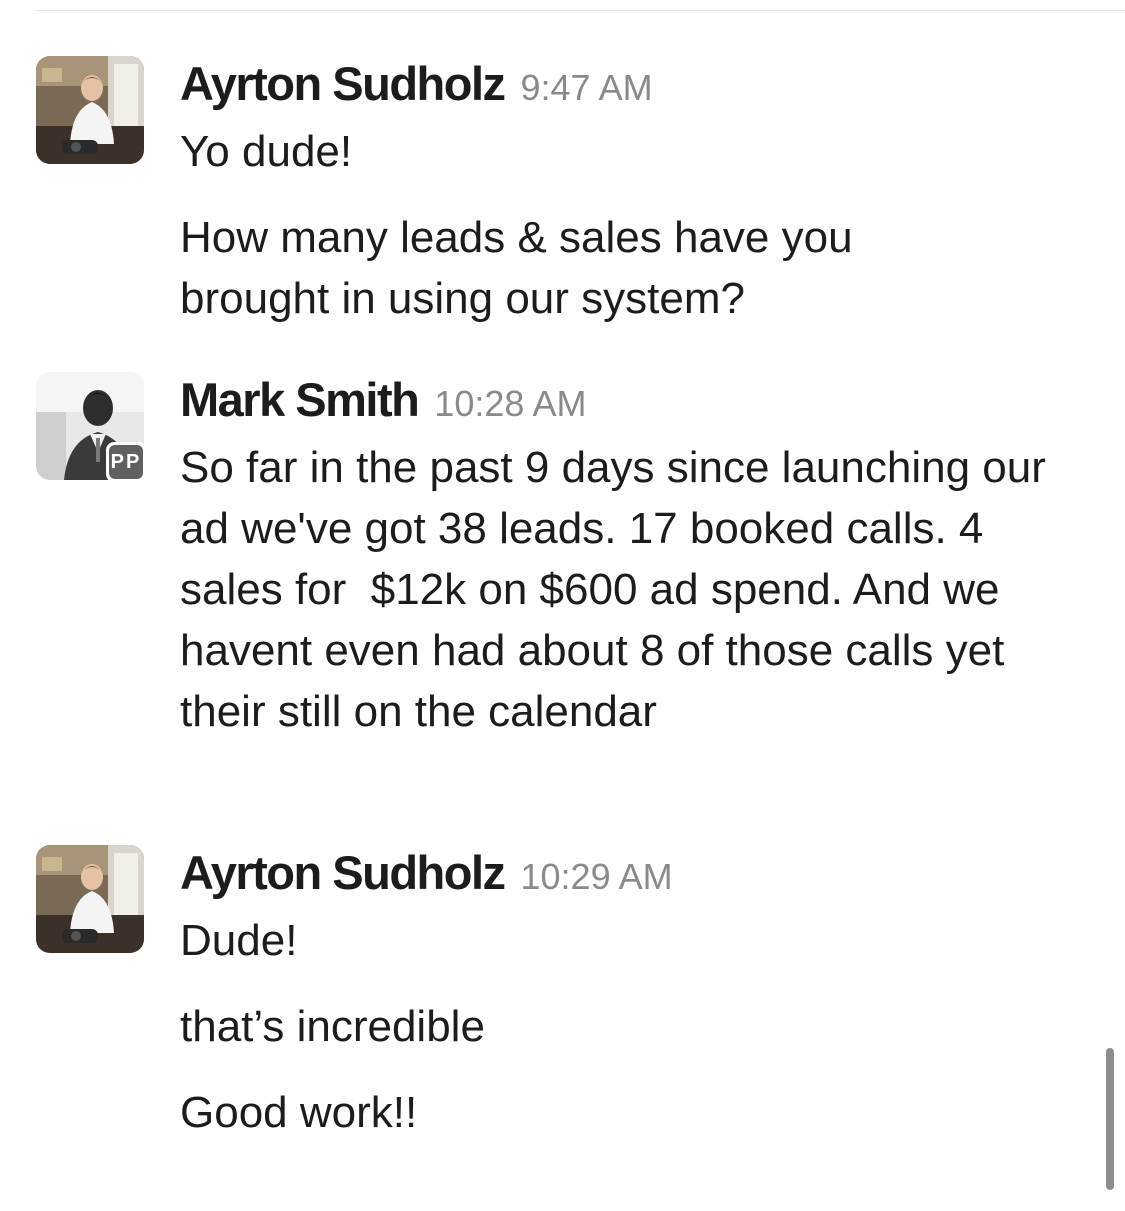  I want to click on author-name: Mark Smith, so click(300, 399).